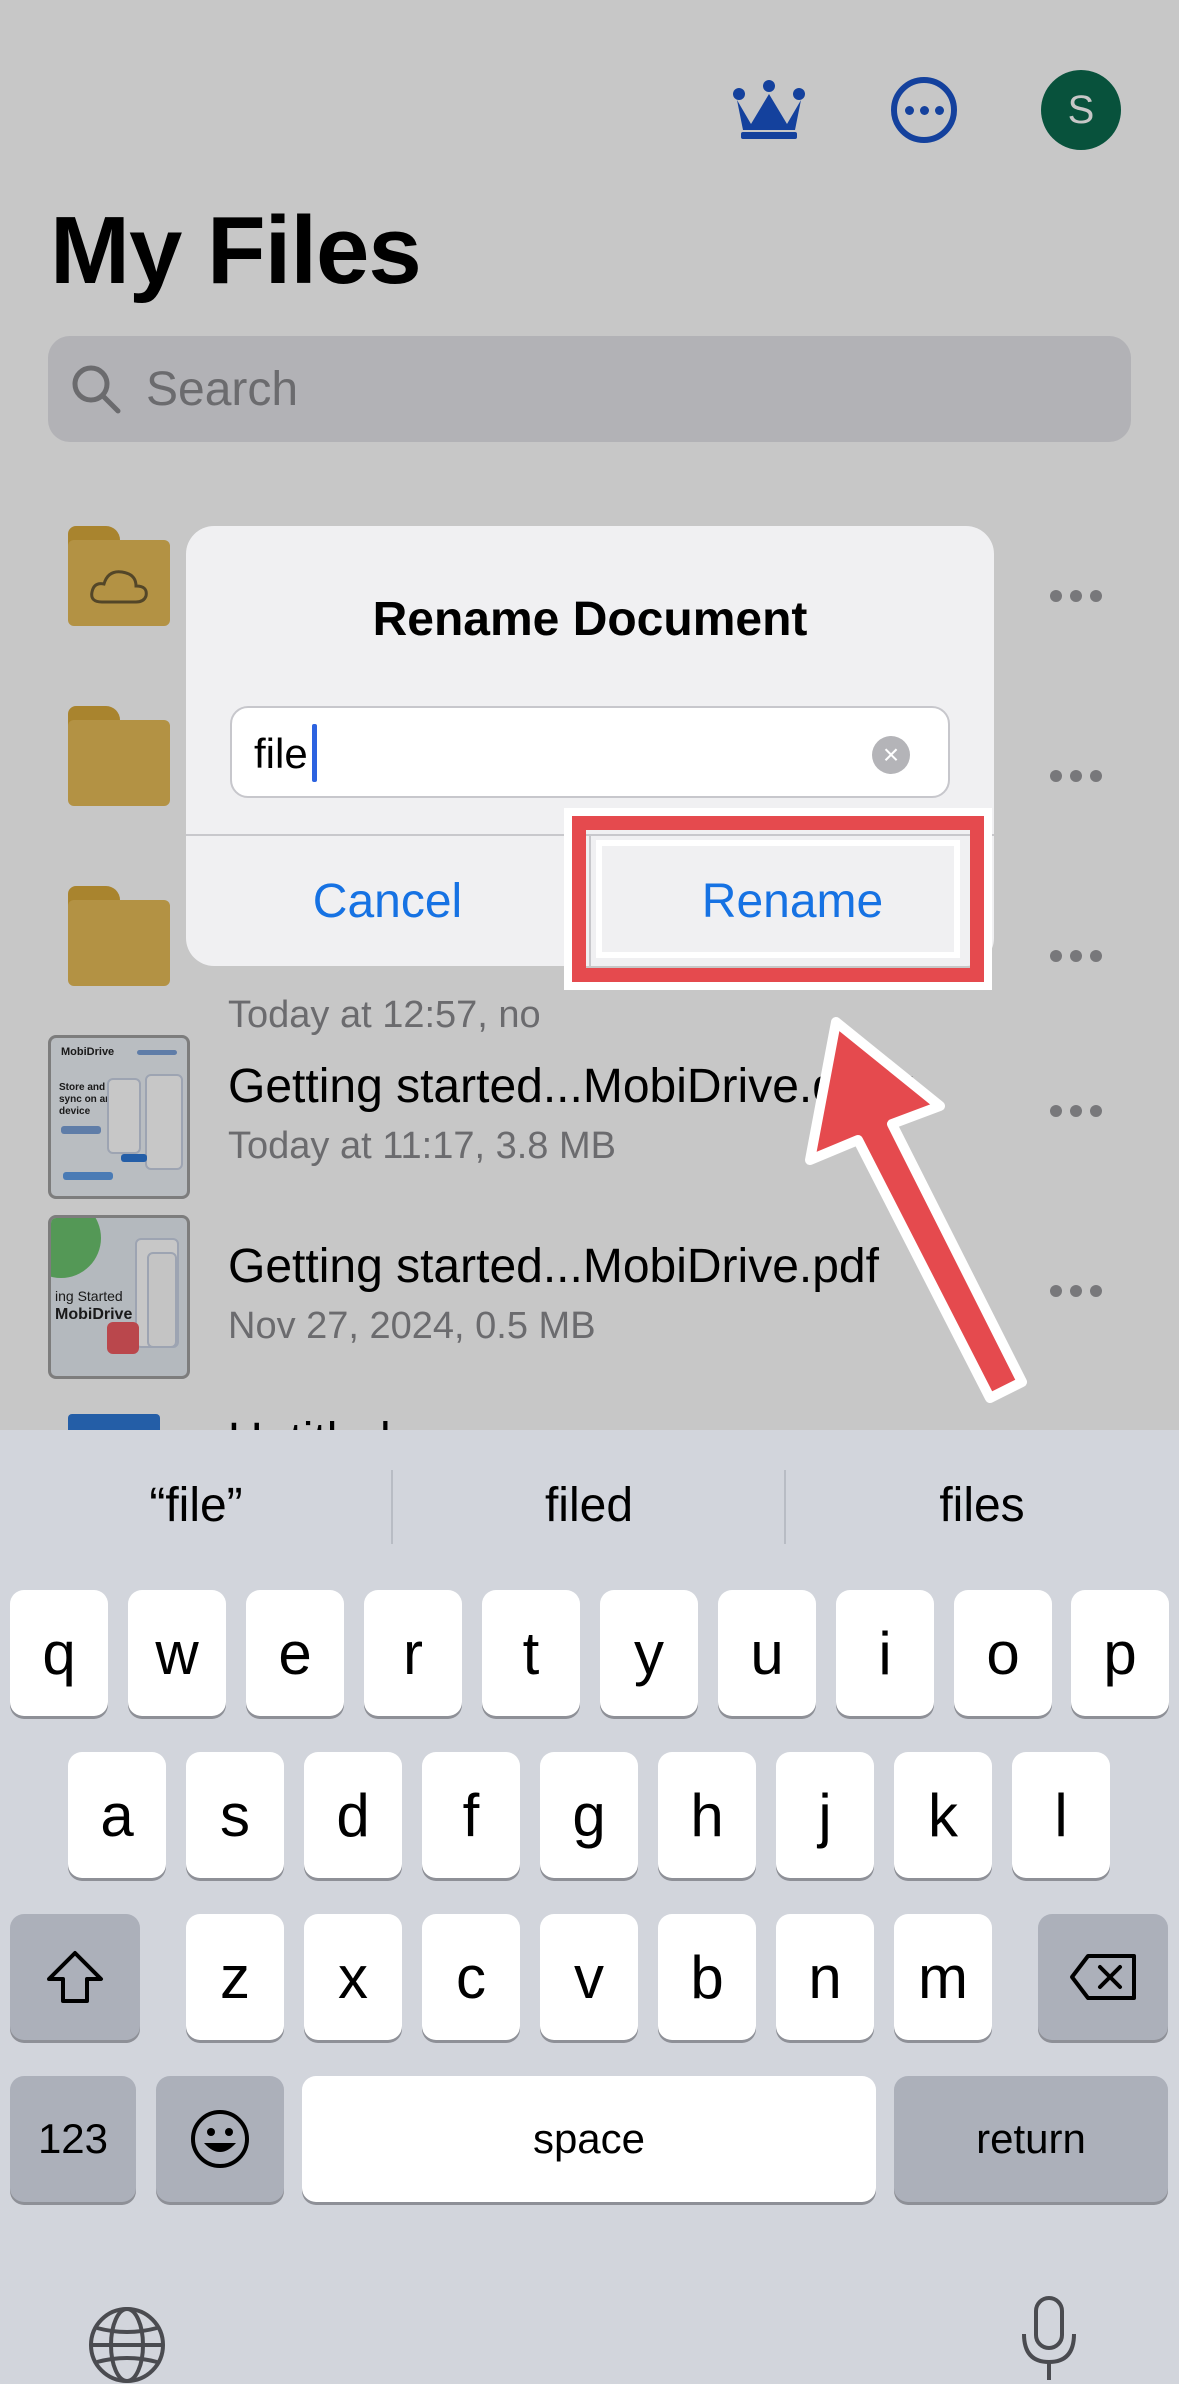 This screenshot has width=1179, height=2384. I want to click on key: k, so click(943, 1815).